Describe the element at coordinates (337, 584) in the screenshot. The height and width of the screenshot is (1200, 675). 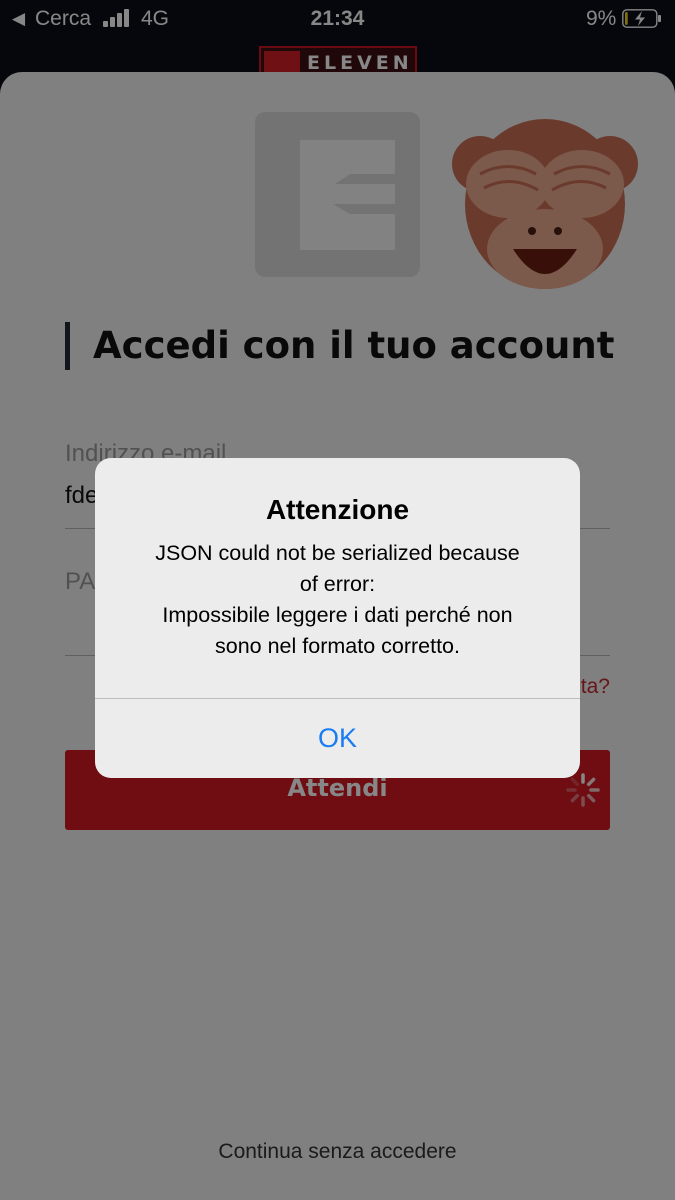
I see `alert-message-line: of error:` at that location.